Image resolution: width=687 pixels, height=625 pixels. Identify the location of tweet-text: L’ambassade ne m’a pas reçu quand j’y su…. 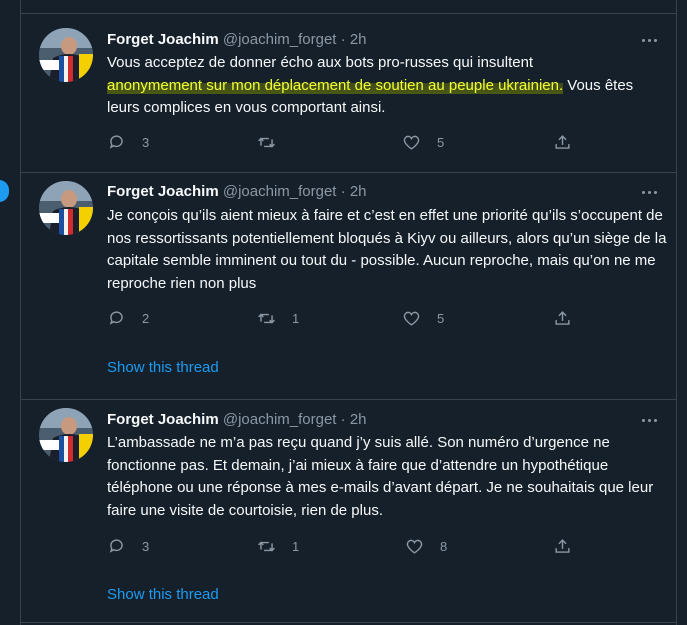
(380, 476).